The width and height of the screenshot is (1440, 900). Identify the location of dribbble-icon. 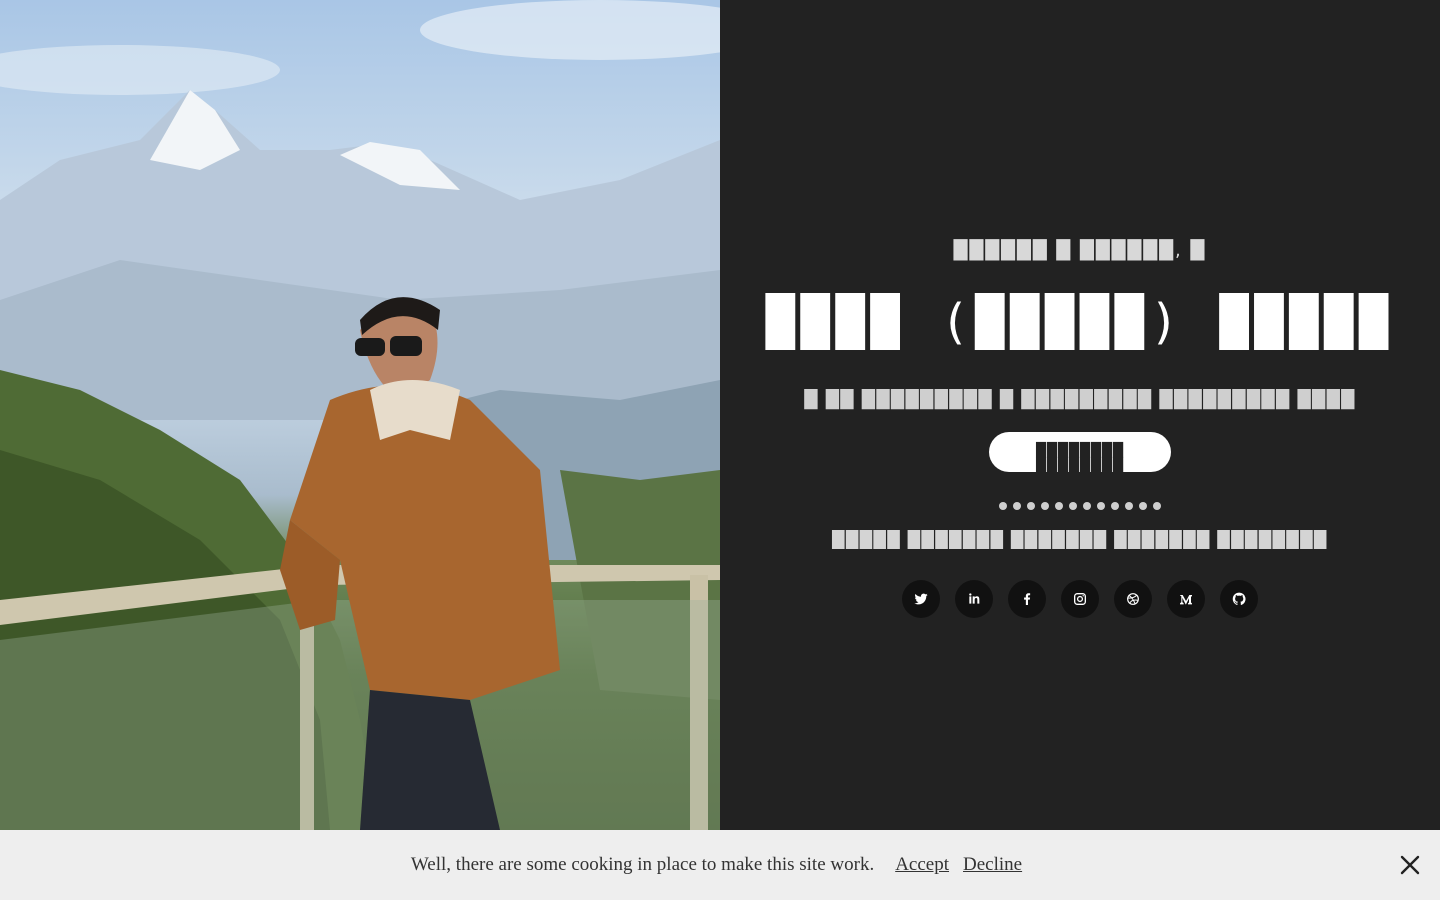
(1133, 599).